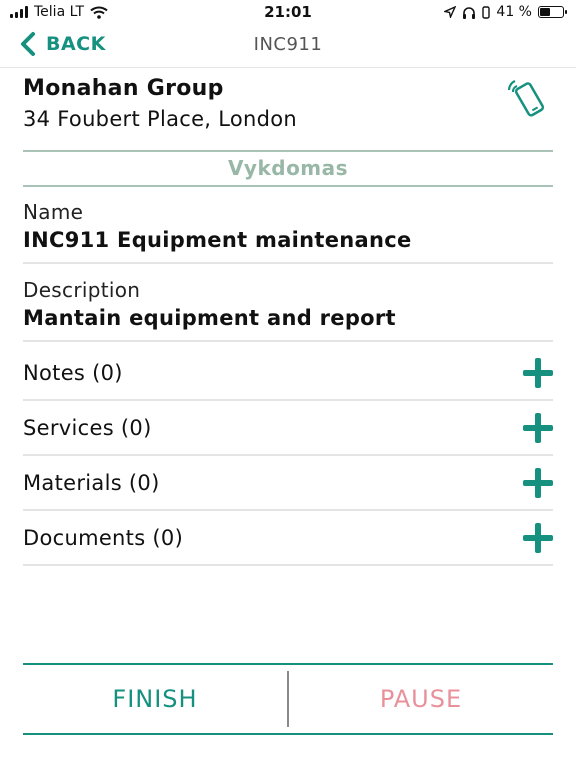 The image size is (576, 768). I want to click on description-value: Mantain equipment and report, so click(209, 318).